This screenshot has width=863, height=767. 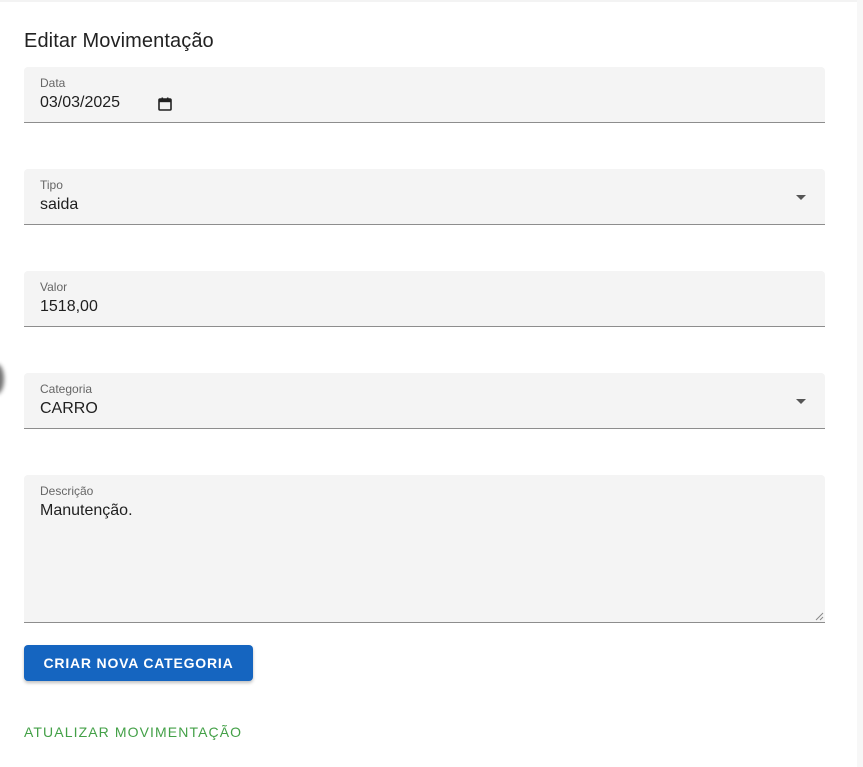 What do you see at coordinates (138, 663) in the screenshot?
I see `create-category-button: CRIAR NOVA CATEGORIA` at bounding box center [138, 663].